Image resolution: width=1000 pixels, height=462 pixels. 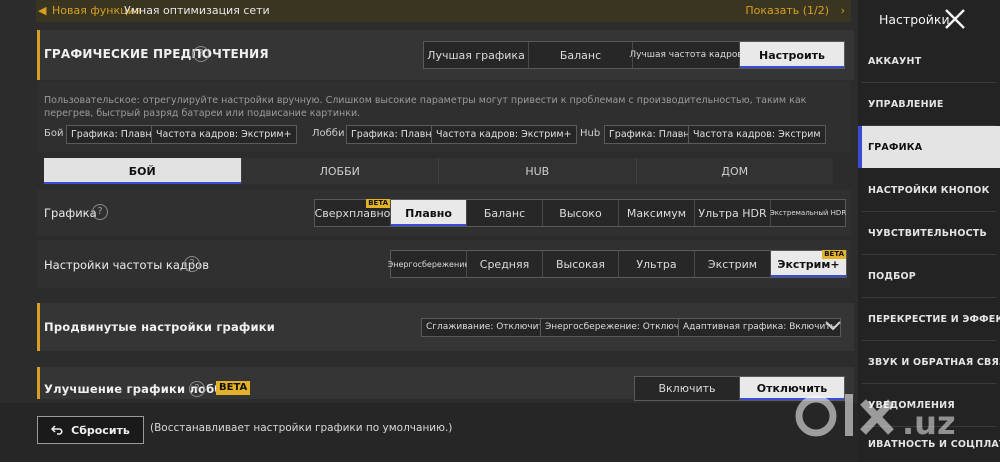 I want to click on lobby-enable-option: Включить, so click(x=687, y=388).